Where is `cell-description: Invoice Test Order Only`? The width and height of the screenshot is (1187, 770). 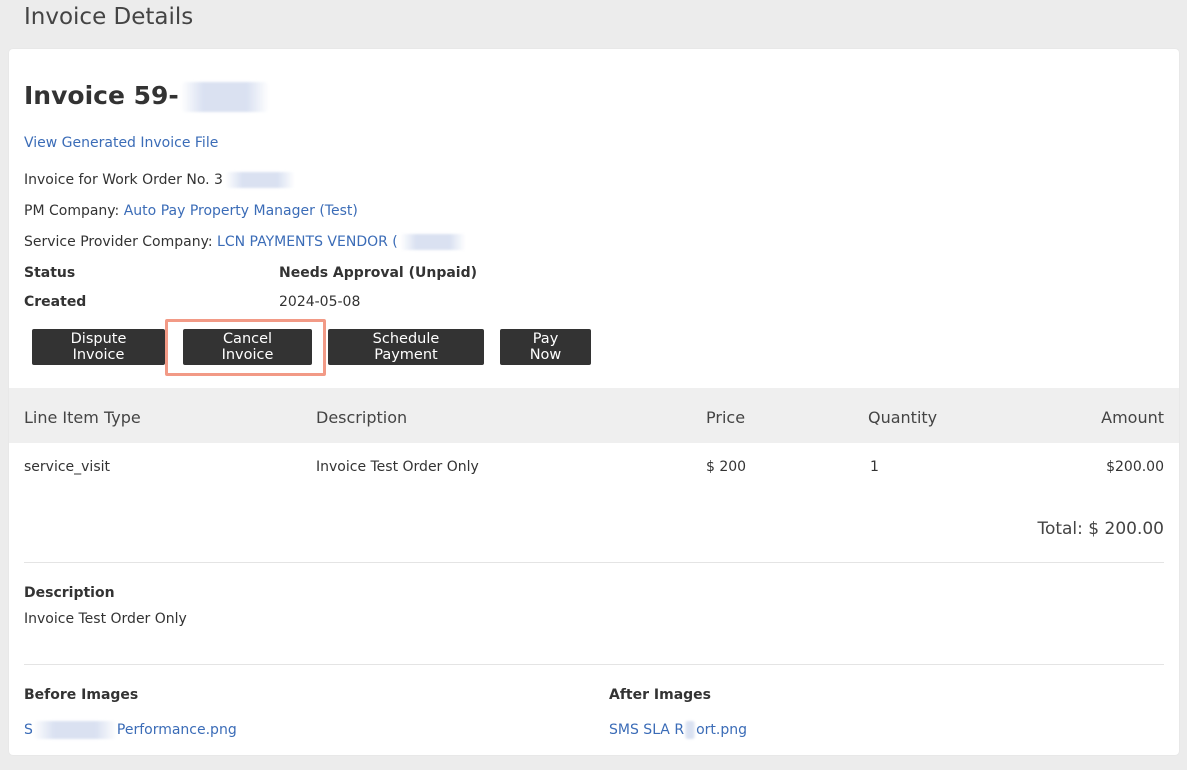 cell-description: Invoice Test Order Only is located at coordinates (397, 467).